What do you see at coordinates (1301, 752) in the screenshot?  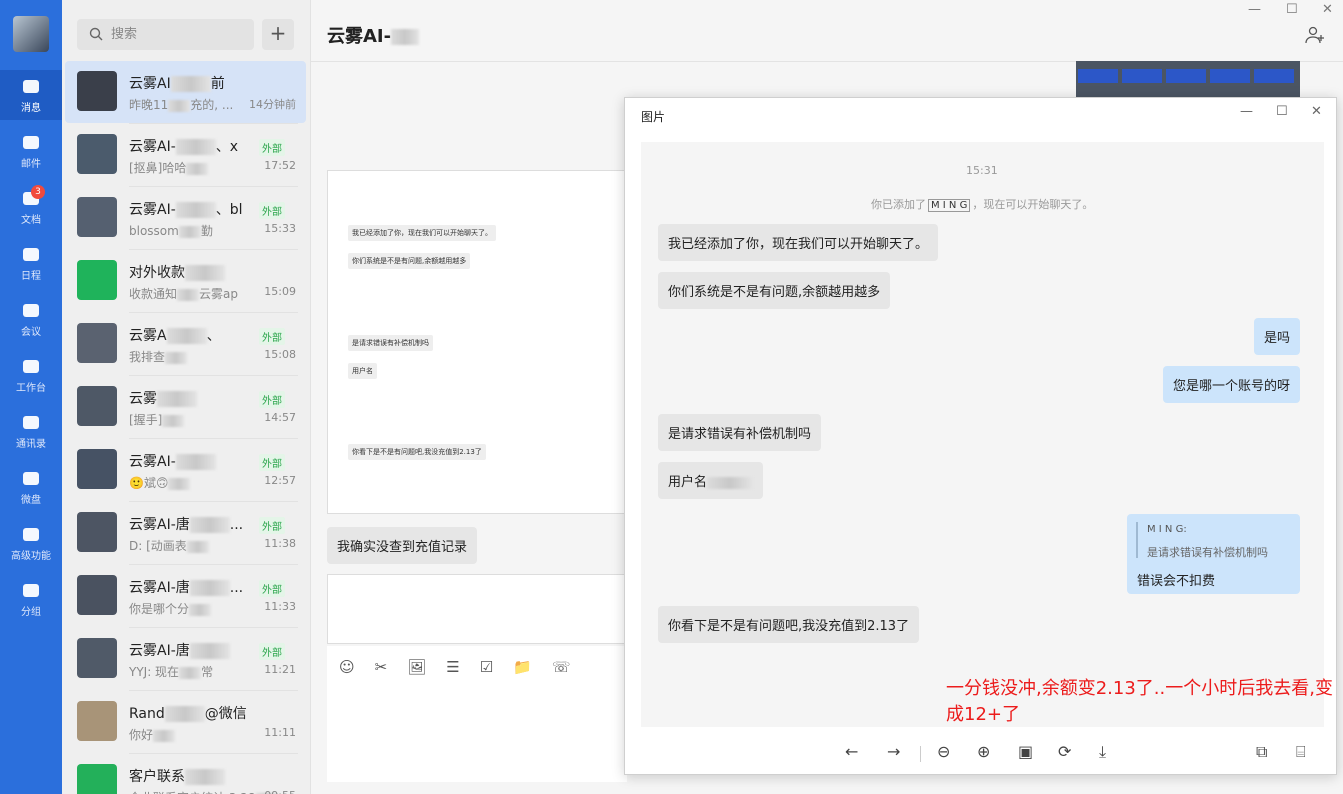 I see `ocr-icon: ⌸` at bounding box center [1301, 752].